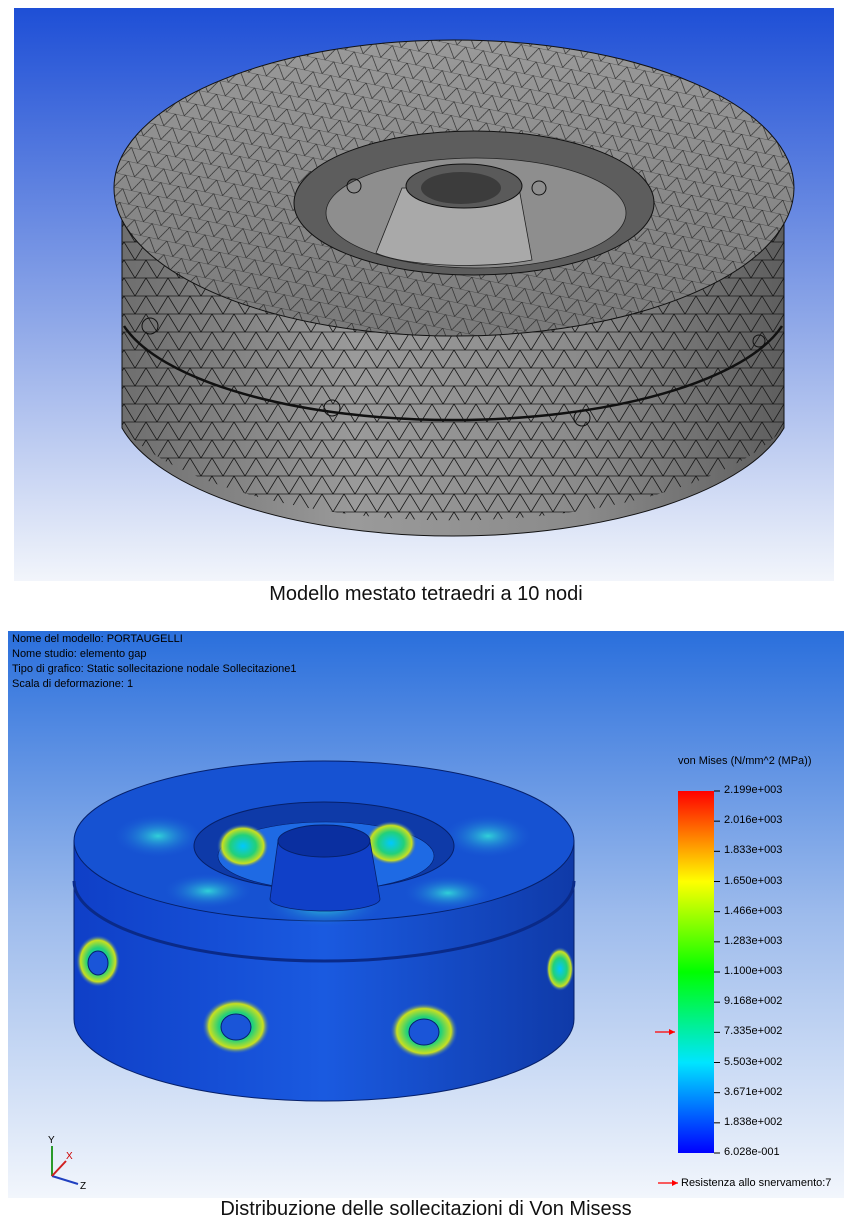 This screenshot has height=1225, width=852. Describe the element at coordinates (753, 880) in the screenshot. I see `legend-tick-label: 1.650e+003` at that location.